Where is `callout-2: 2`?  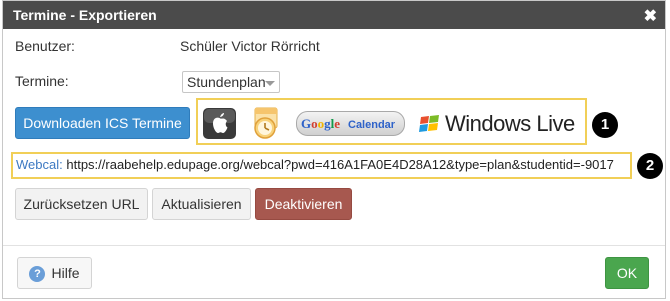 callout-2: 2 is located at coordinates (650, 166).